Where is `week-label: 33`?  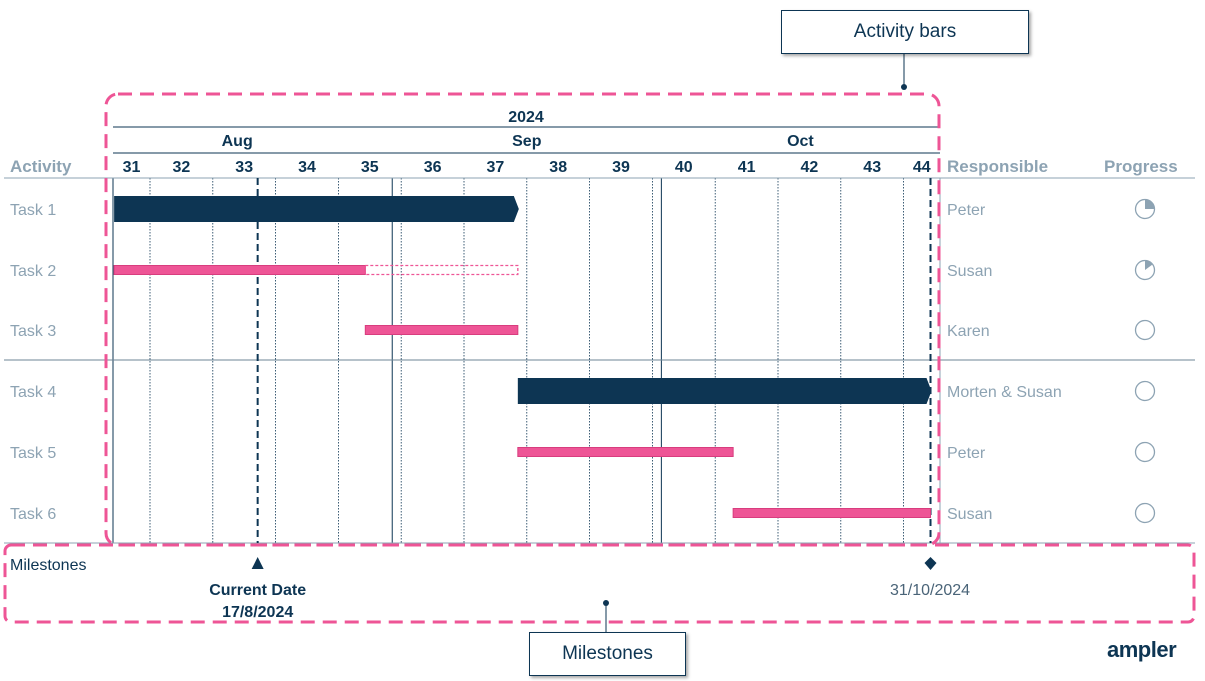 week-label: 33 is located at coordinates (244, 167).